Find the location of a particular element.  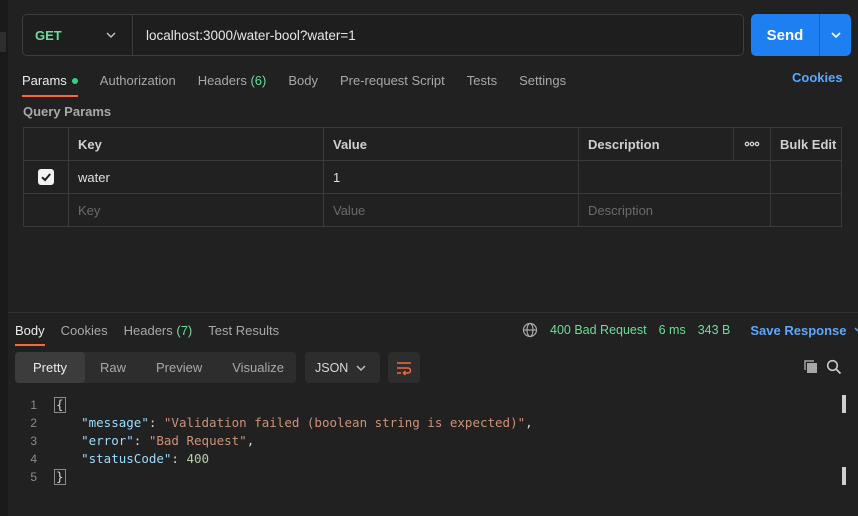

tab-pre-request-script: Pre-request Script is located at coordinates (392, 81).